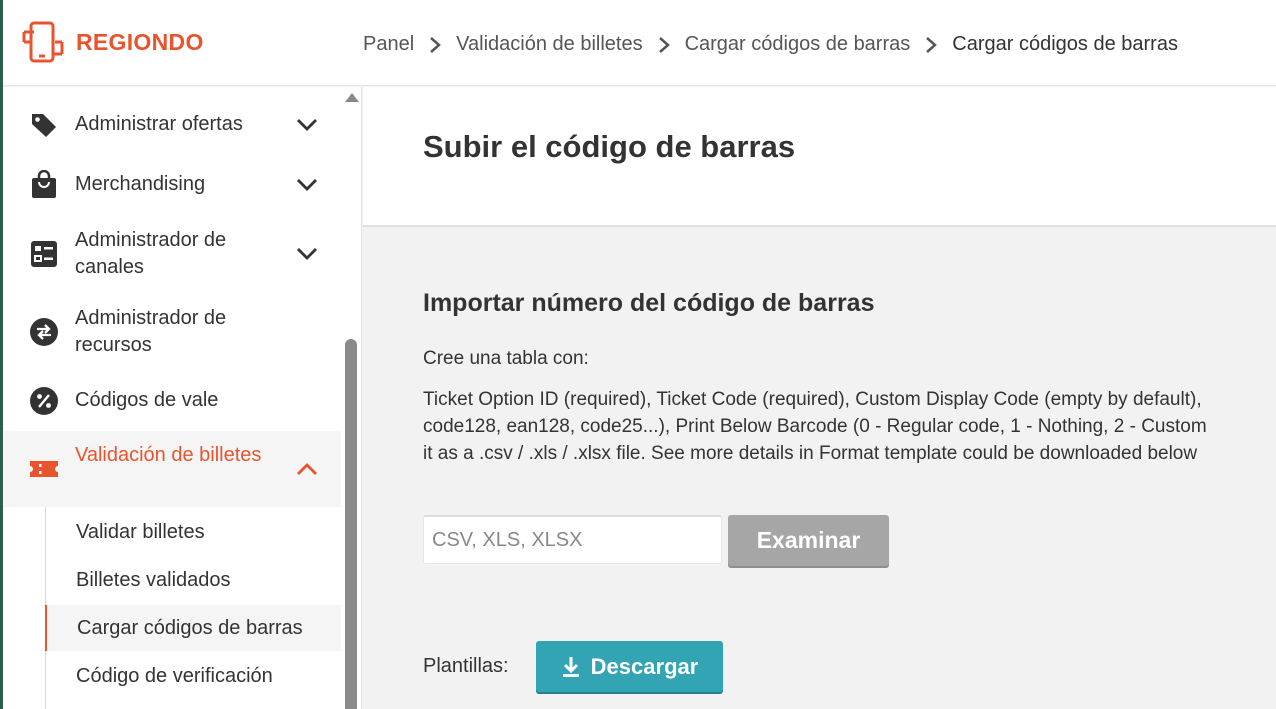  What do you see at coordinates (147, 400) in the screenshot?
I see `sidebar-item-label: Códigos de vale` at bounding box center [147, 400].